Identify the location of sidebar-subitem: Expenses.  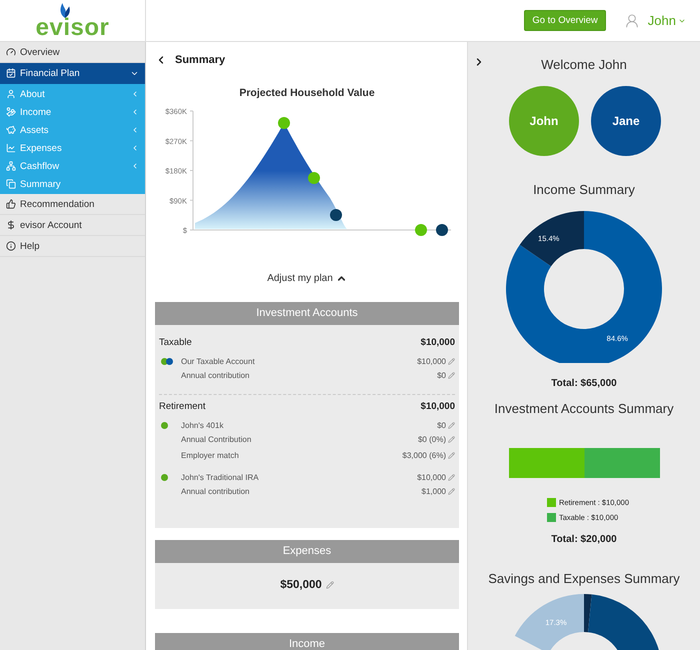
(72, 148).